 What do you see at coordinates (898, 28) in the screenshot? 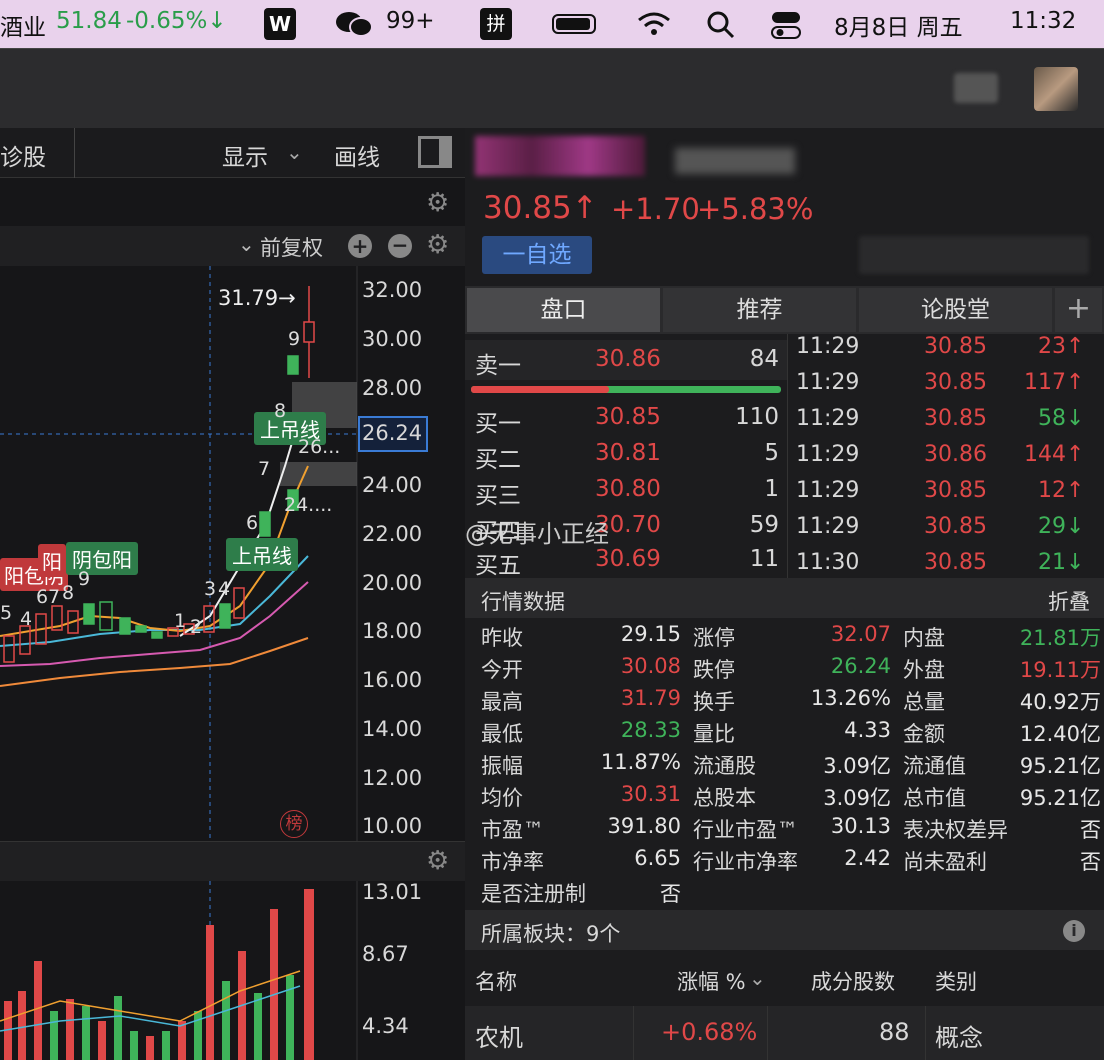
I see `menu-date: 8月8日 周五` at bounding box center [898, 28].